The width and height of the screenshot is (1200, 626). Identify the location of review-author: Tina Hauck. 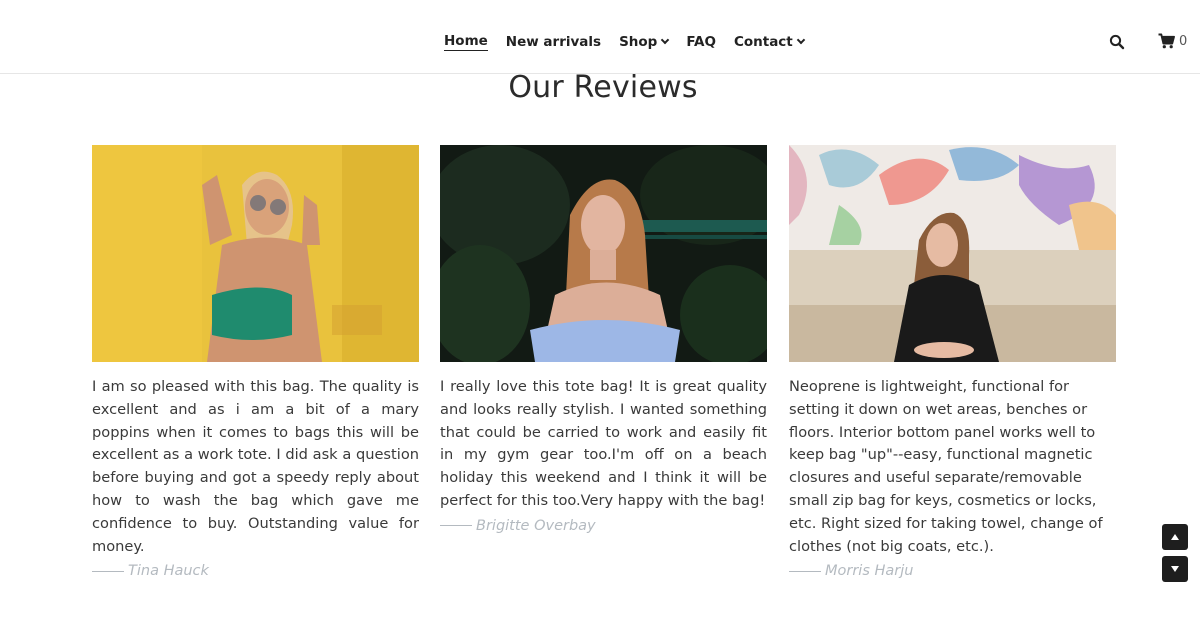
(255, 571).